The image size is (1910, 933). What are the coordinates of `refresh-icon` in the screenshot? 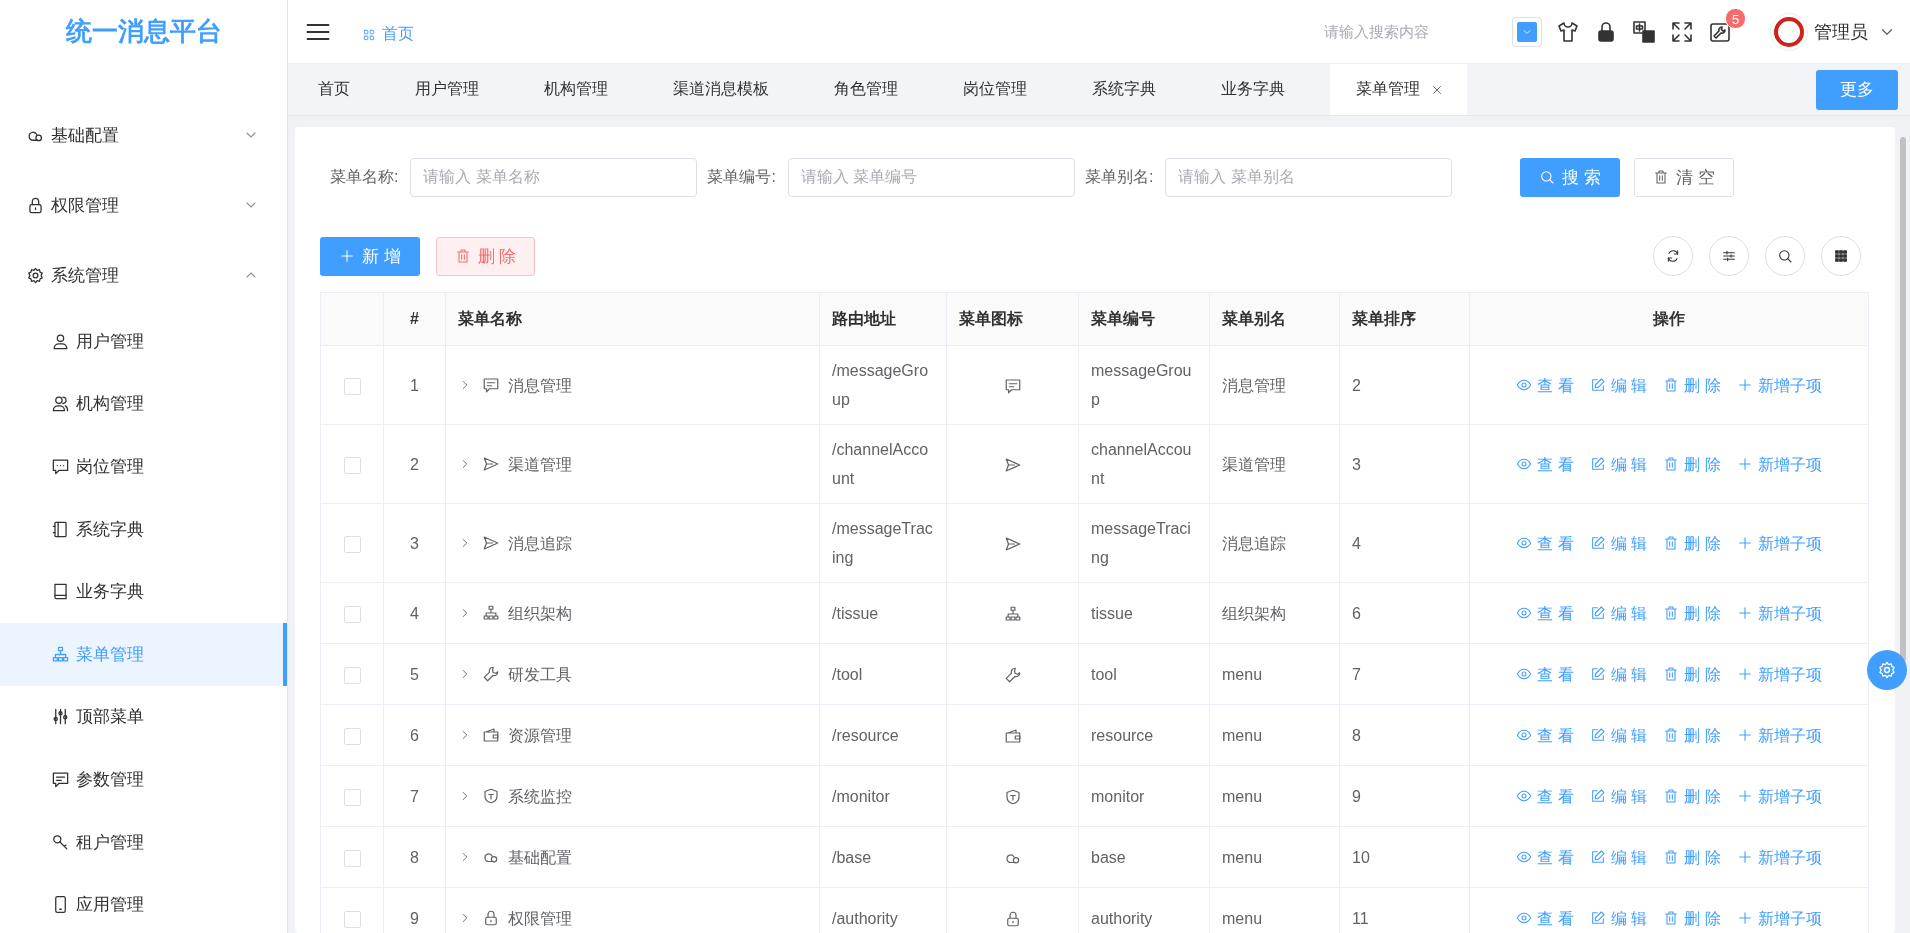 It's located at (1673, 256).